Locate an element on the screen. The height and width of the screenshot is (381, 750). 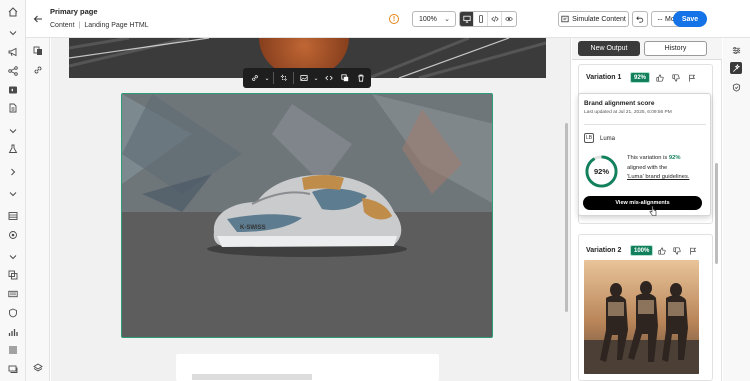
variation-2-title: Variation 2 is located at coordinates (604, 250).